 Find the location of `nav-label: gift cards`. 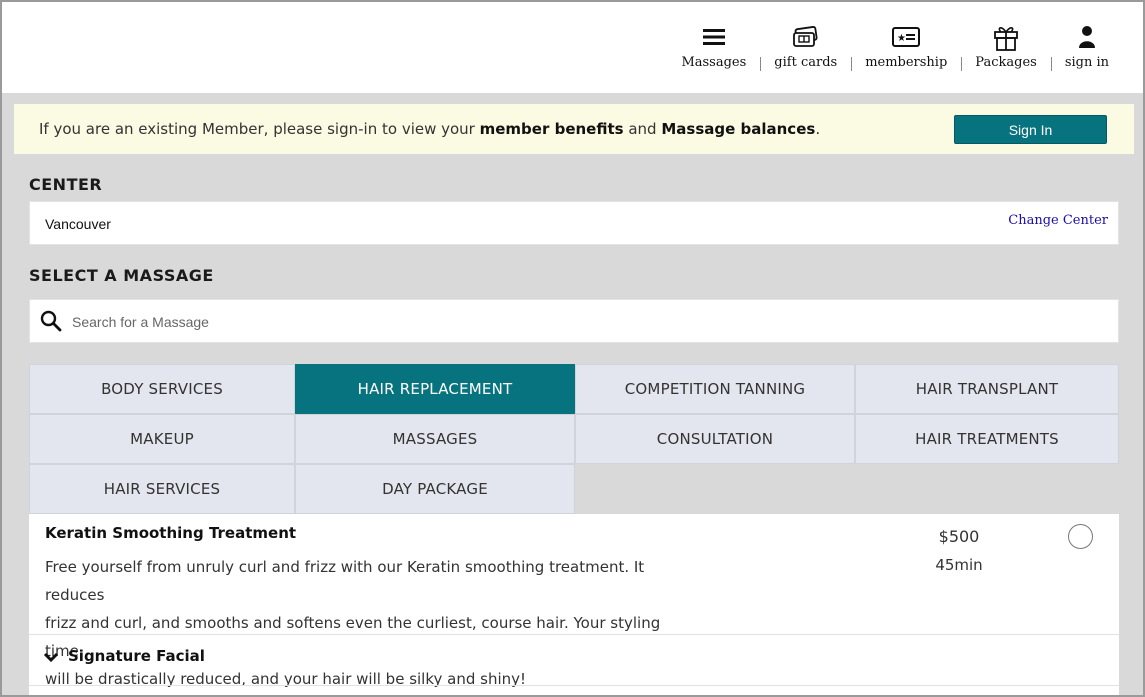

nav-label: gift cards is located at coordinates (806, 62).